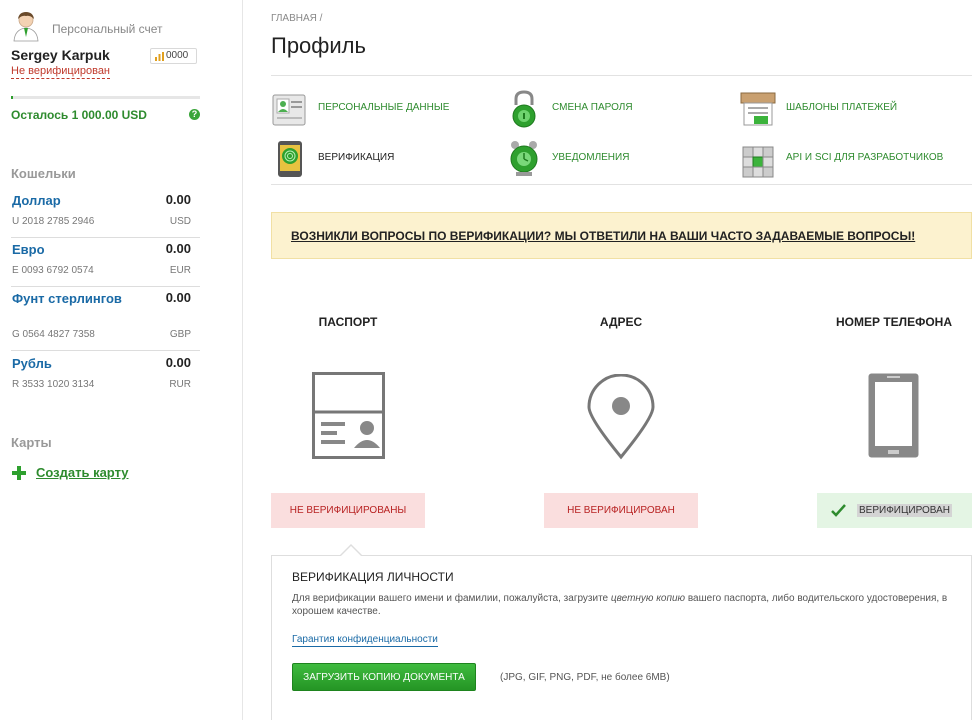 The image size is (972, 720). Describe the element at coordinates (60, 55) in the screenshot. I see `user-name: Sergey Karpuk` at that location.